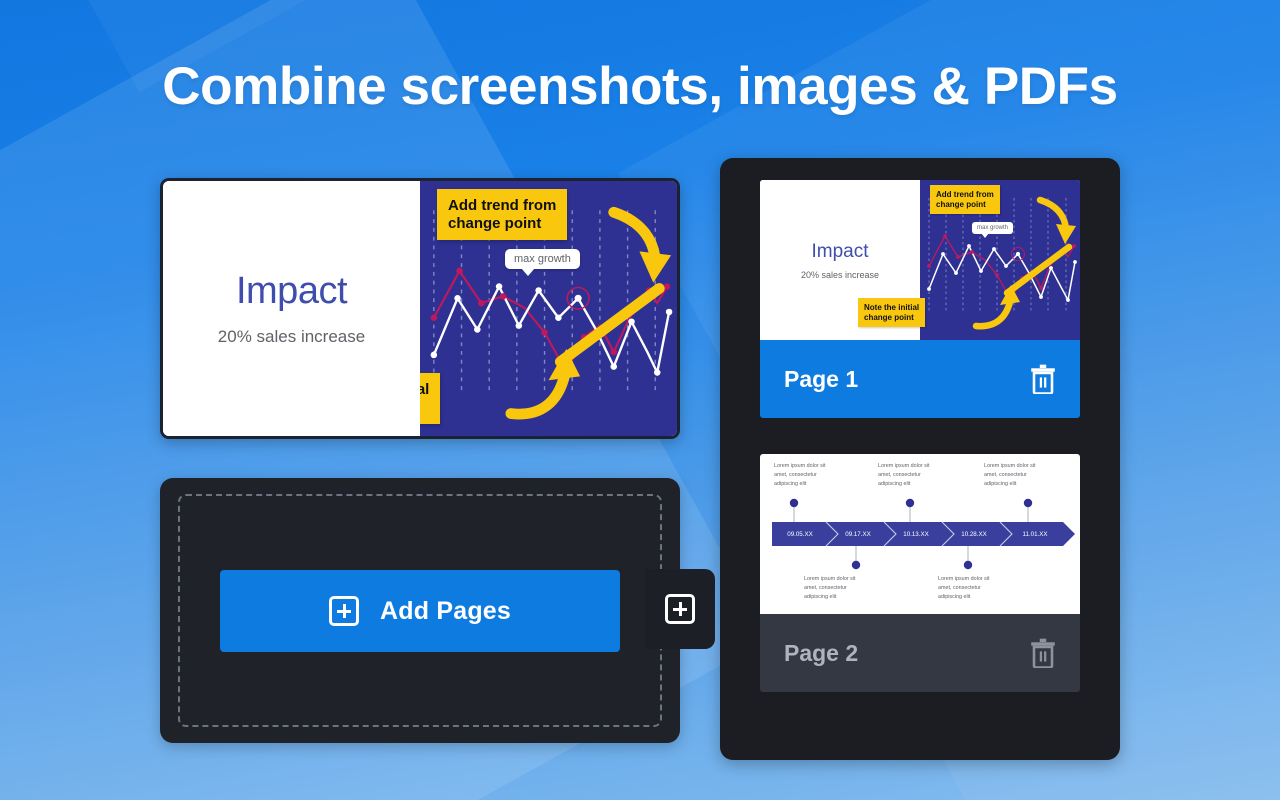 Image resolution: width=1280 pixels, height=800 pixels. I want to click on max-growth-tooltip: max growth, so click(542, 262).